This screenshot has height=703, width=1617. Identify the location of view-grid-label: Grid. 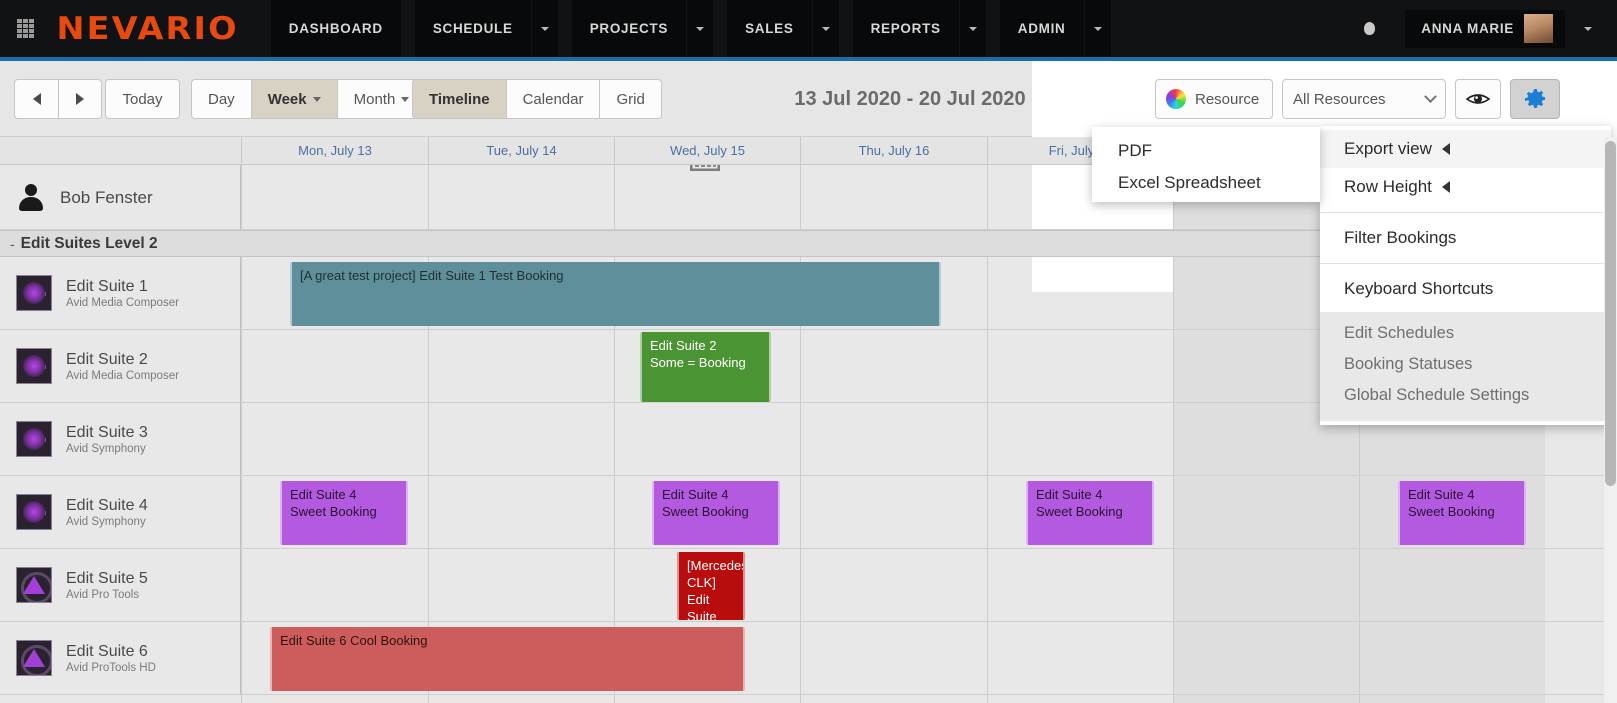
(630, 99).